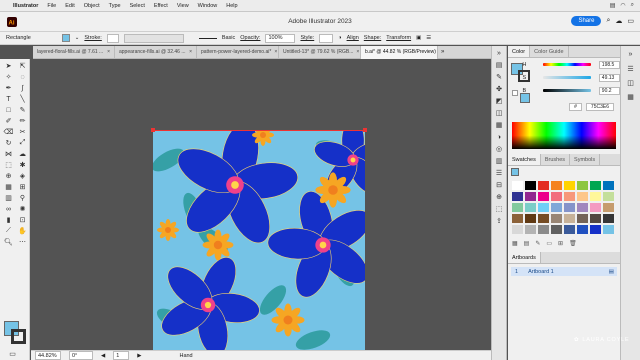 This screenshot has height=360, width=640. Describe the element at coordinates (22, 88) in the screenshot. I see `curvature-tool-icon: ∫` at that location.